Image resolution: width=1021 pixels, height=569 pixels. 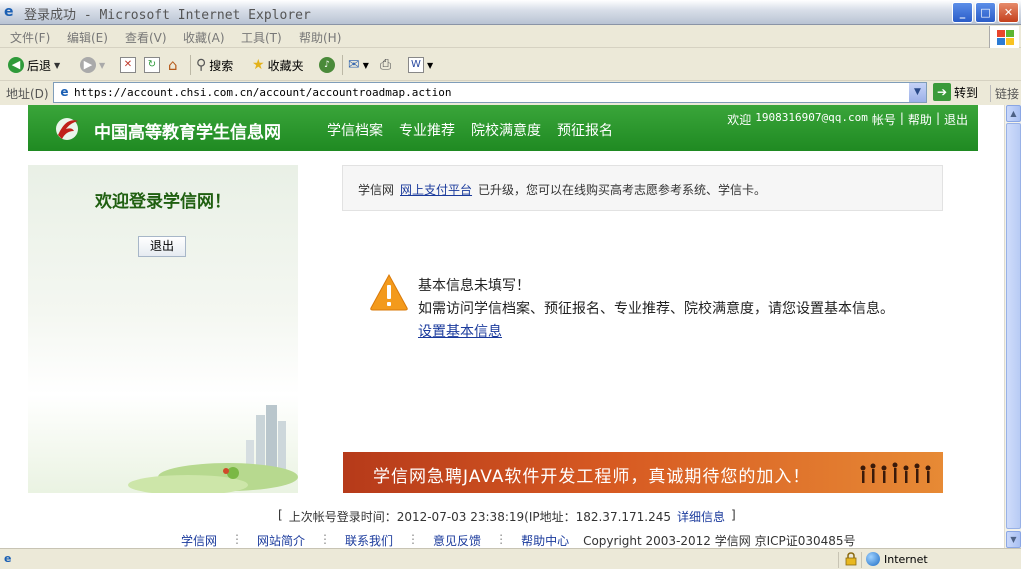 I want to click on scroll-down-icon: ▼, so click(x=1013, y=539).